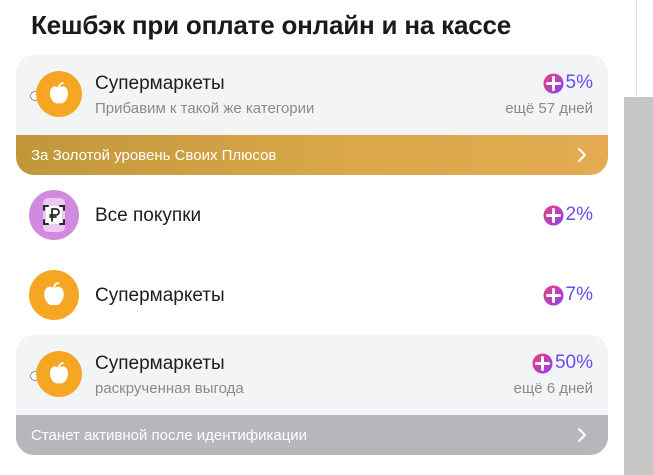 The height and width of the screenshot is (475, 653). Describe the element at coordinates (148, 215) in the screenshot. I see `category-name: Все покупки` at that location.